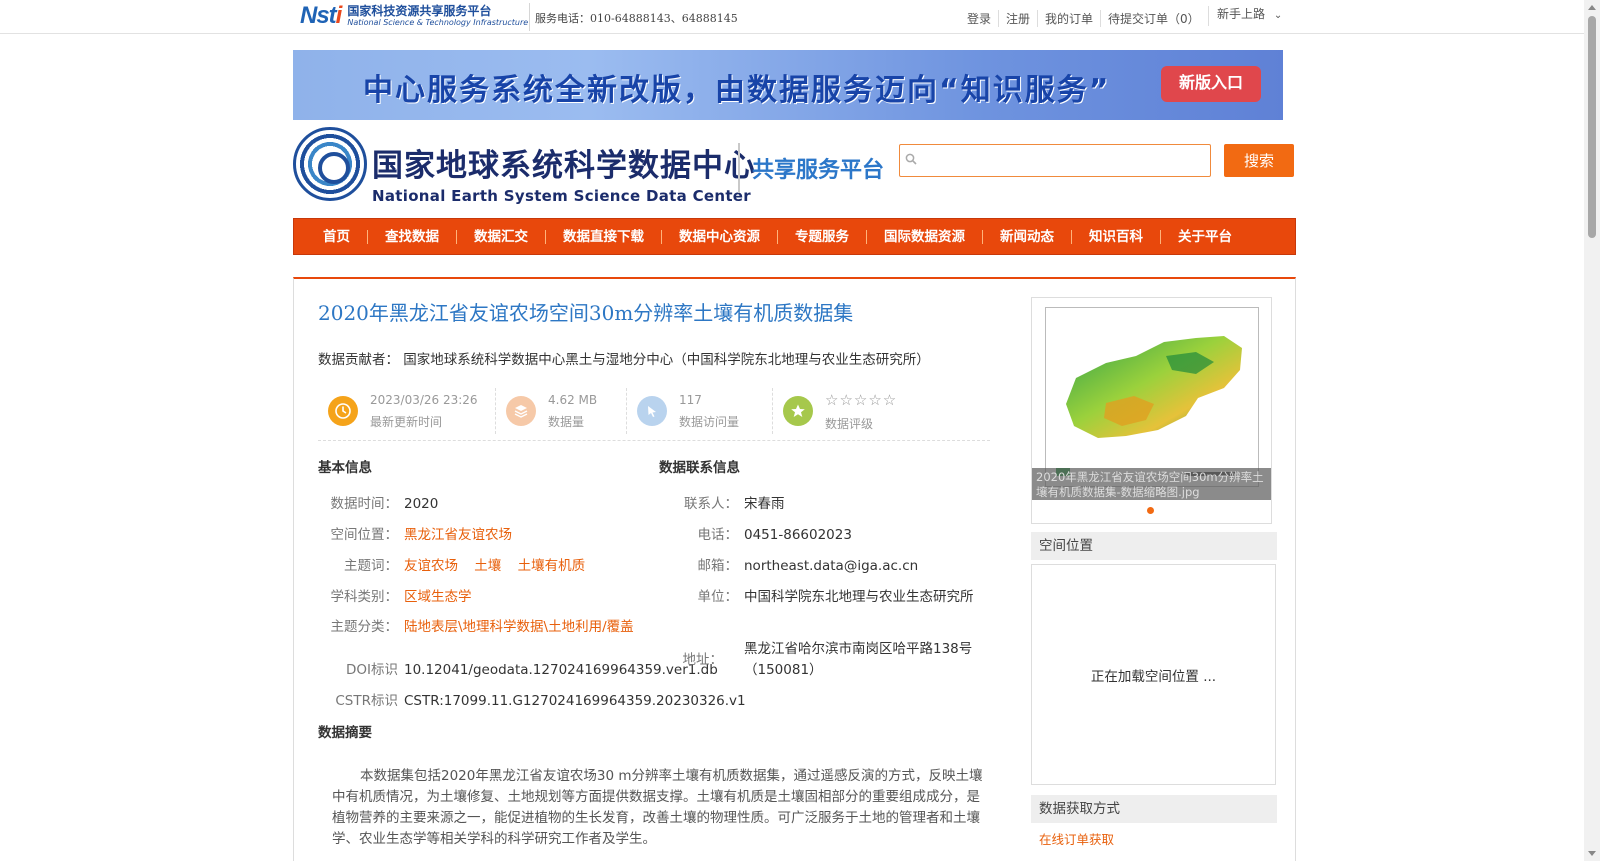  Describe the element at coordinates (924, 236) in the screenshot. I see `nav-international-resources: 国际数据资源` at that location.